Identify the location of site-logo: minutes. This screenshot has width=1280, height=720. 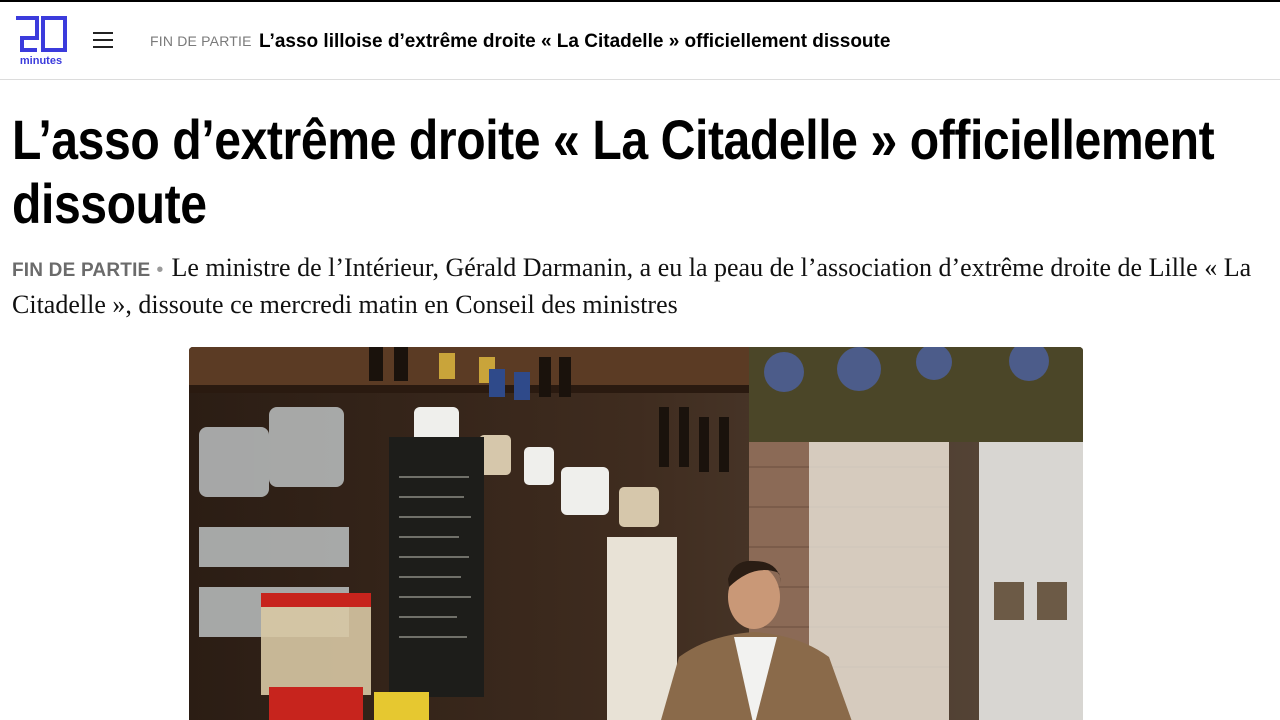
(41, 40).